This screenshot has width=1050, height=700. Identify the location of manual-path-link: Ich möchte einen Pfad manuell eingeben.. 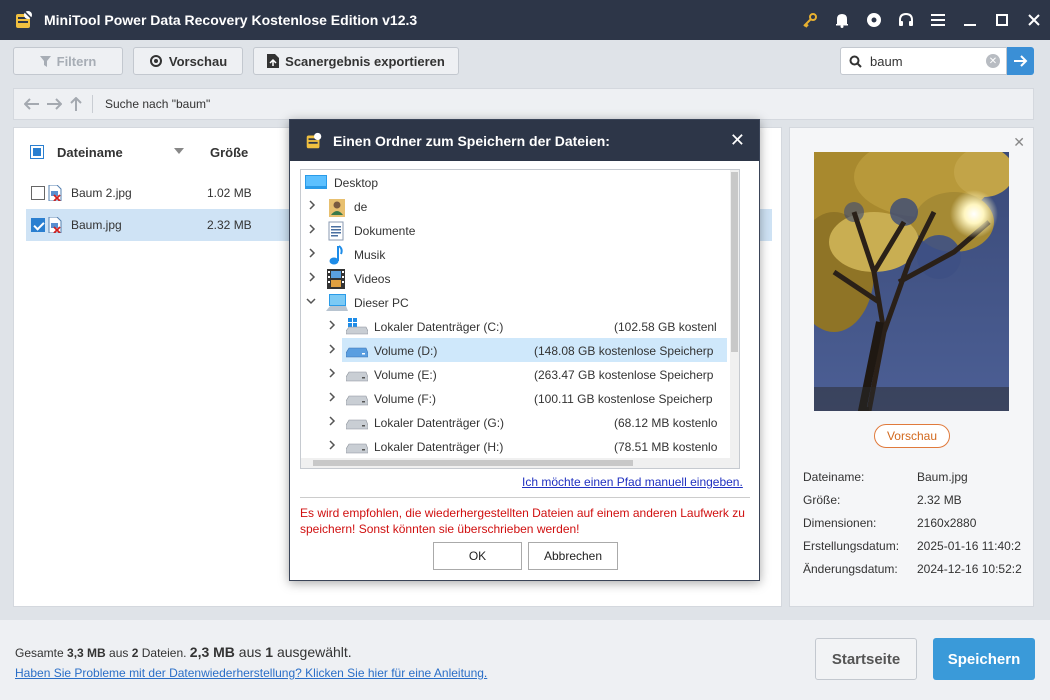
(632, 482).